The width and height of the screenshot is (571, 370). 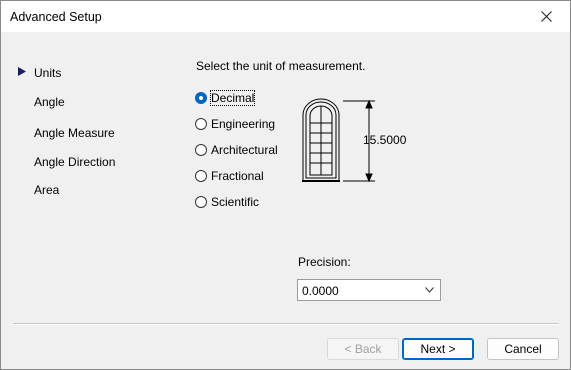 I want to click on close-icon, so click(x=546, y=16).